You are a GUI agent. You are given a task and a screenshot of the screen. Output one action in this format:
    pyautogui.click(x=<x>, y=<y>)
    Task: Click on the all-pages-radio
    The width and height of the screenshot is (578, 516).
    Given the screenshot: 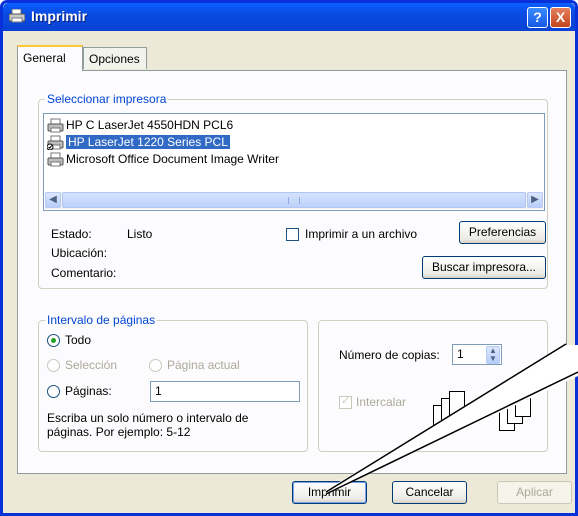 What is the action you would take?
    pyautogui.click(x=53, y=340)
    